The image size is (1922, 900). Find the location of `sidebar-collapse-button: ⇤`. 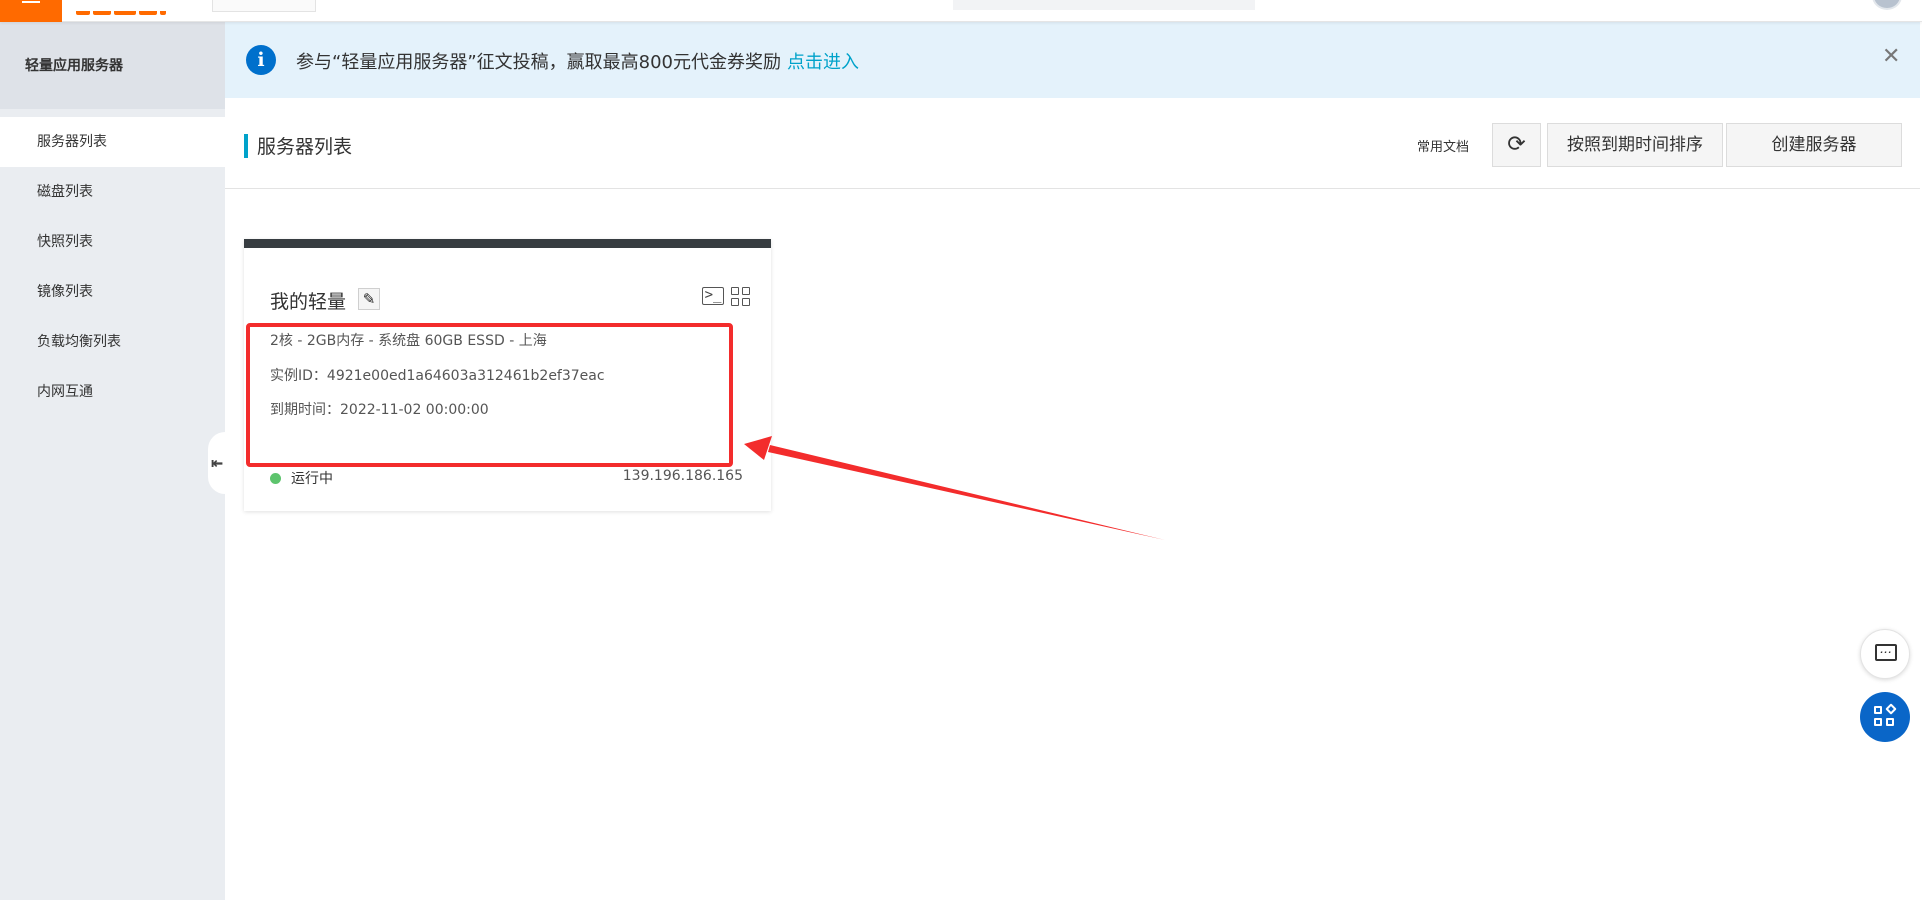

sidebar-collapse-button: ⇤ is located at coordinates (216, 463).